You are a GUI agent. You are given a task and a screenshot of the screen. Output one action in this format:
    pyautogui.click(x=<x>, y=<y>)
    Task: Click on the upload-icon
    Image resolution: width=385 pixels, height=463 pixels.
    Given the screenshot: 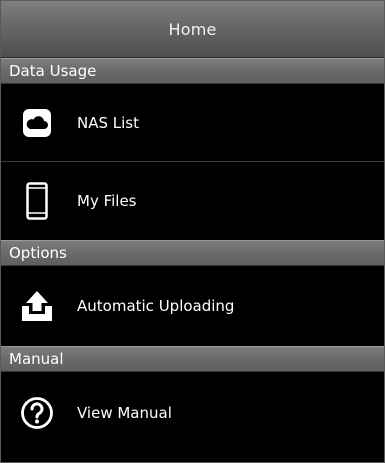 What is the action you would take?
    pyautogui.click(x=37, y=306)
    